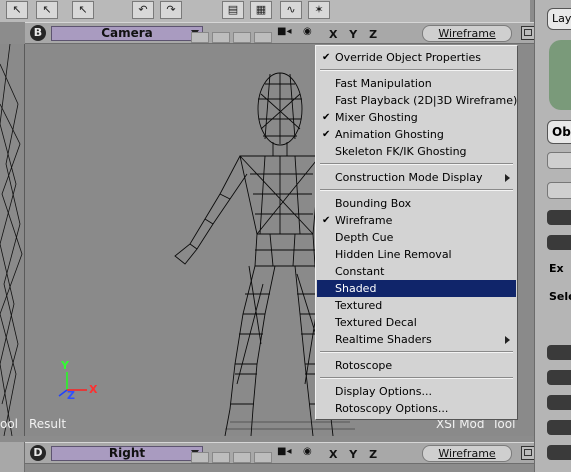  Describe the element at coordinates (171, 10) in the screenshot. I see `redo-icon: ↷` at that location.